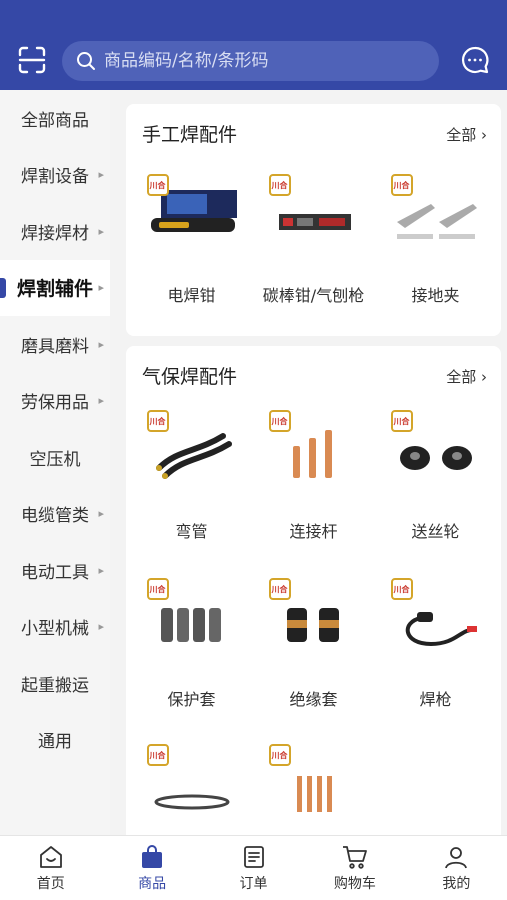 This screenshot has width=507, height=900. I want to click on product-image-contact-tips: 川合, so click(313, 781).